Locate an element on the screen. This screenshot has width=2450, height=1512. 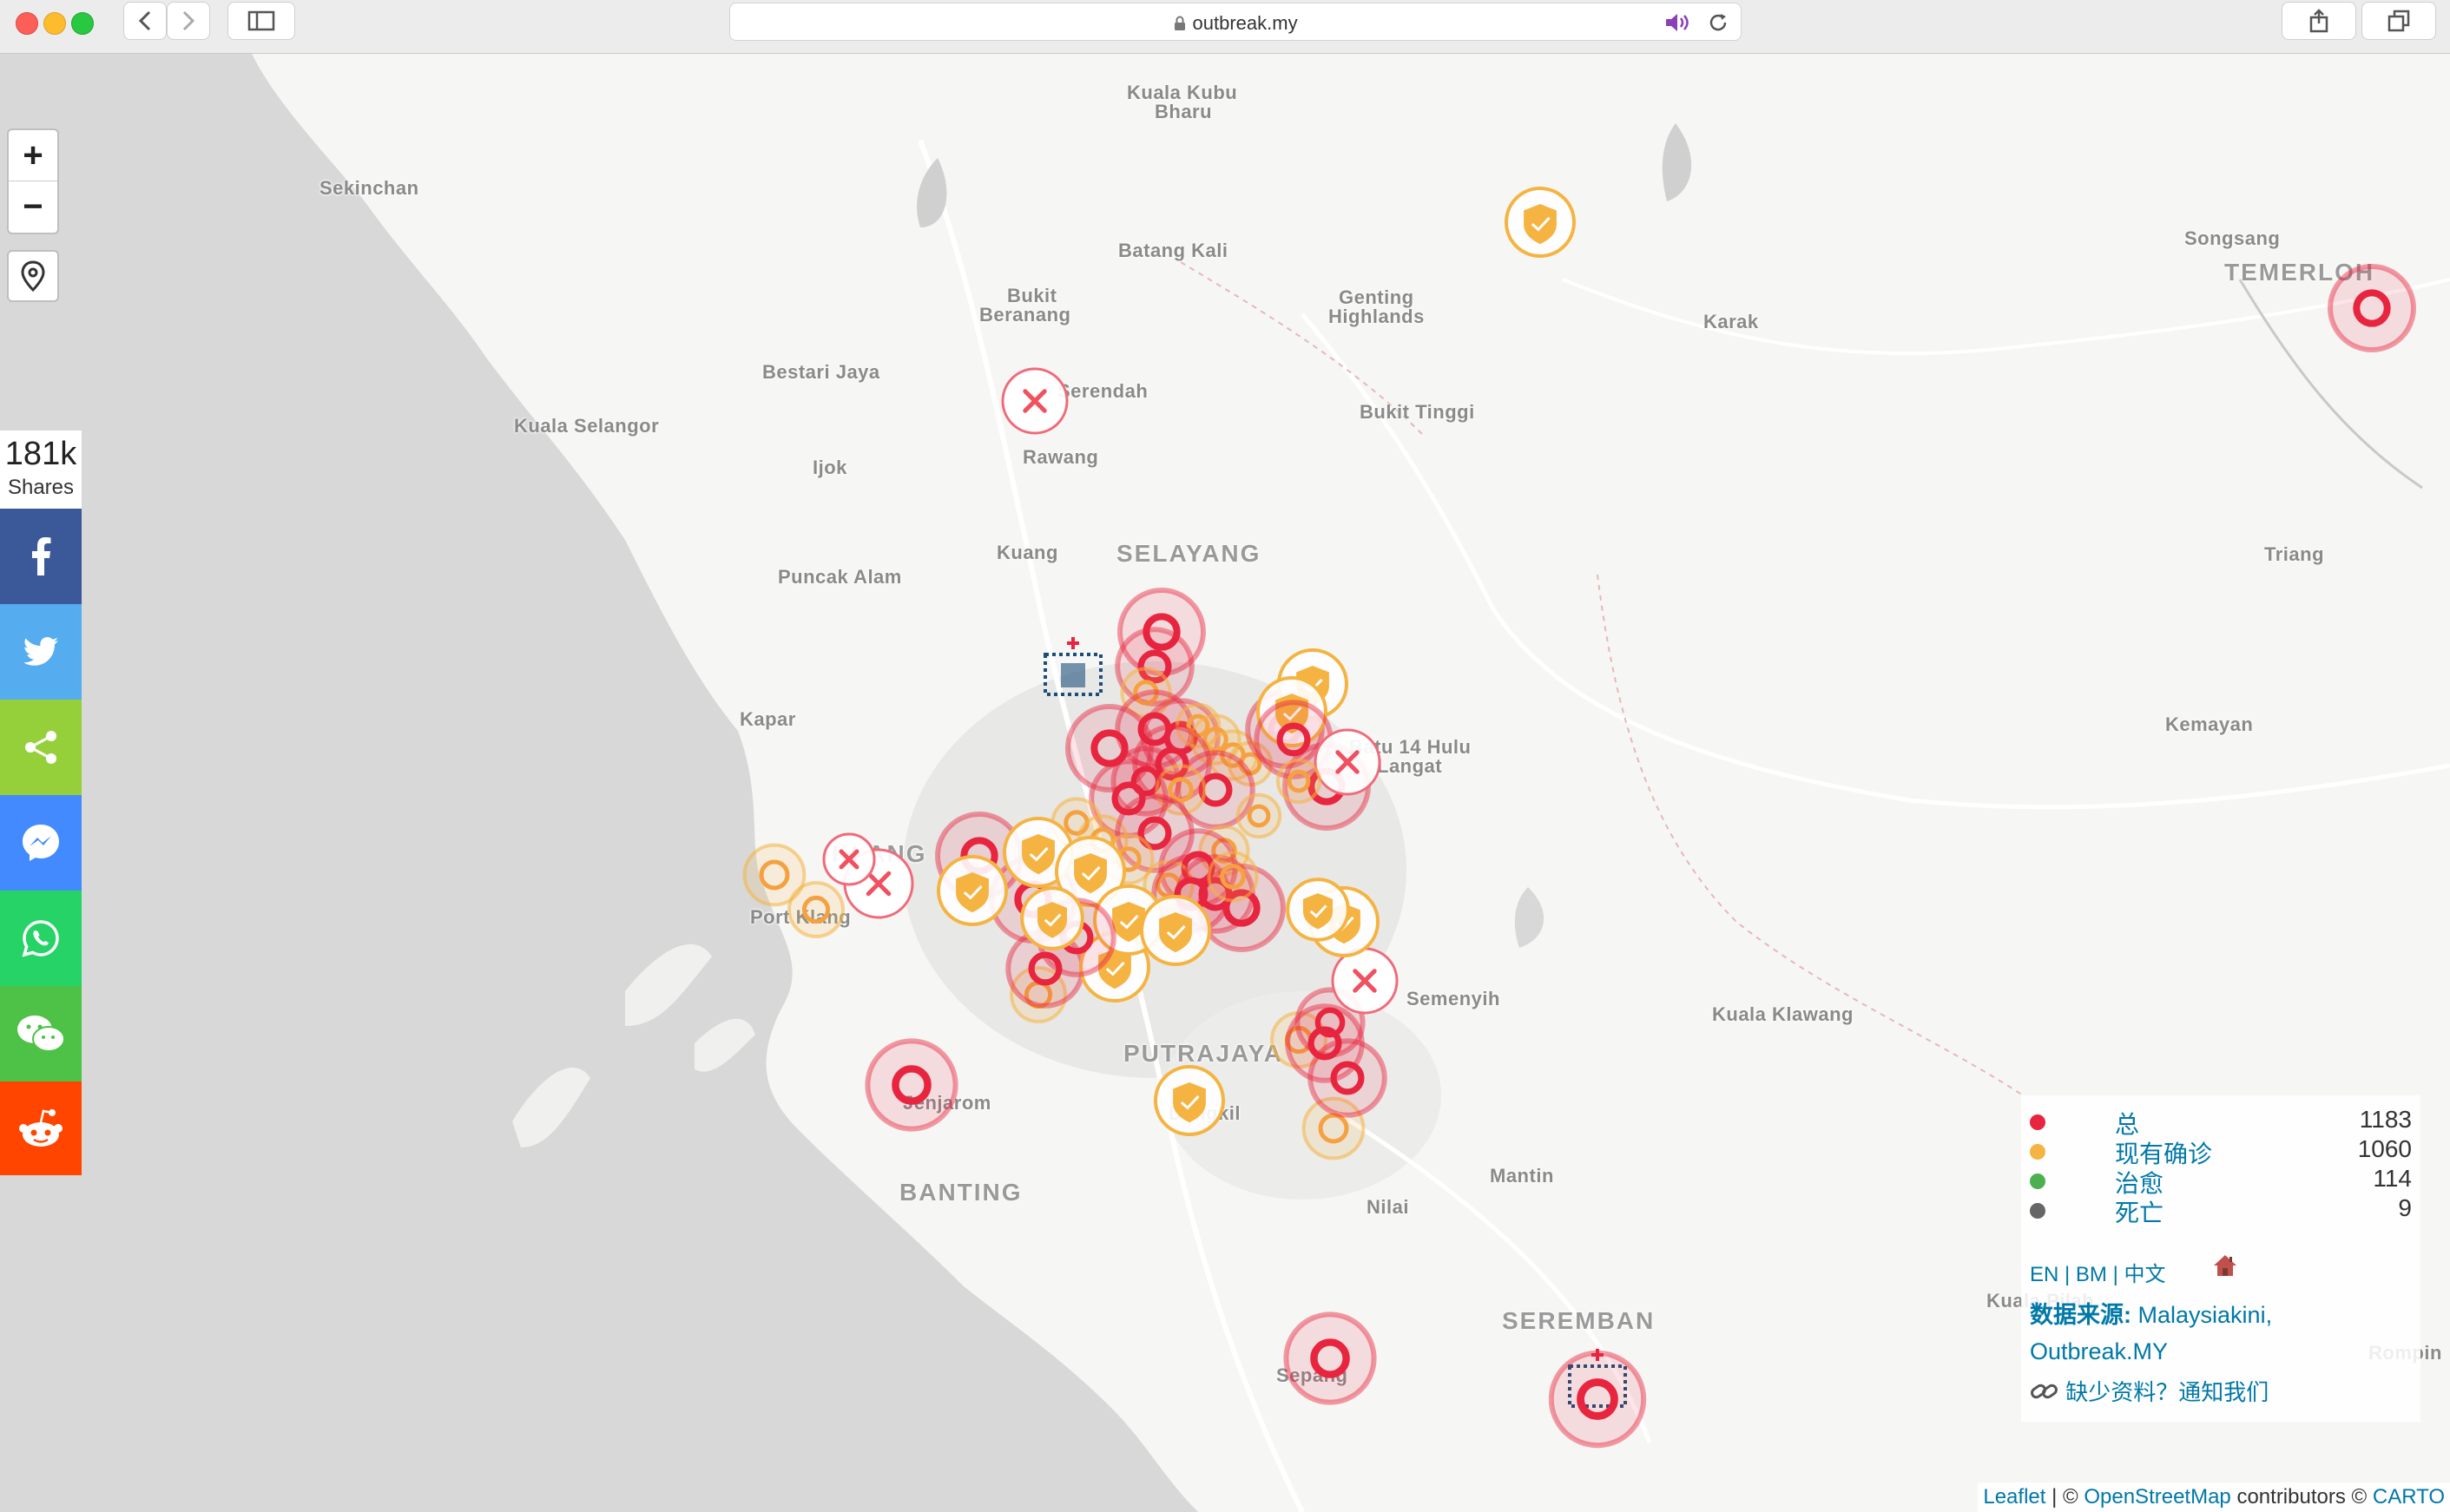
wechat-share-button is located at coordinates (41, 1033).